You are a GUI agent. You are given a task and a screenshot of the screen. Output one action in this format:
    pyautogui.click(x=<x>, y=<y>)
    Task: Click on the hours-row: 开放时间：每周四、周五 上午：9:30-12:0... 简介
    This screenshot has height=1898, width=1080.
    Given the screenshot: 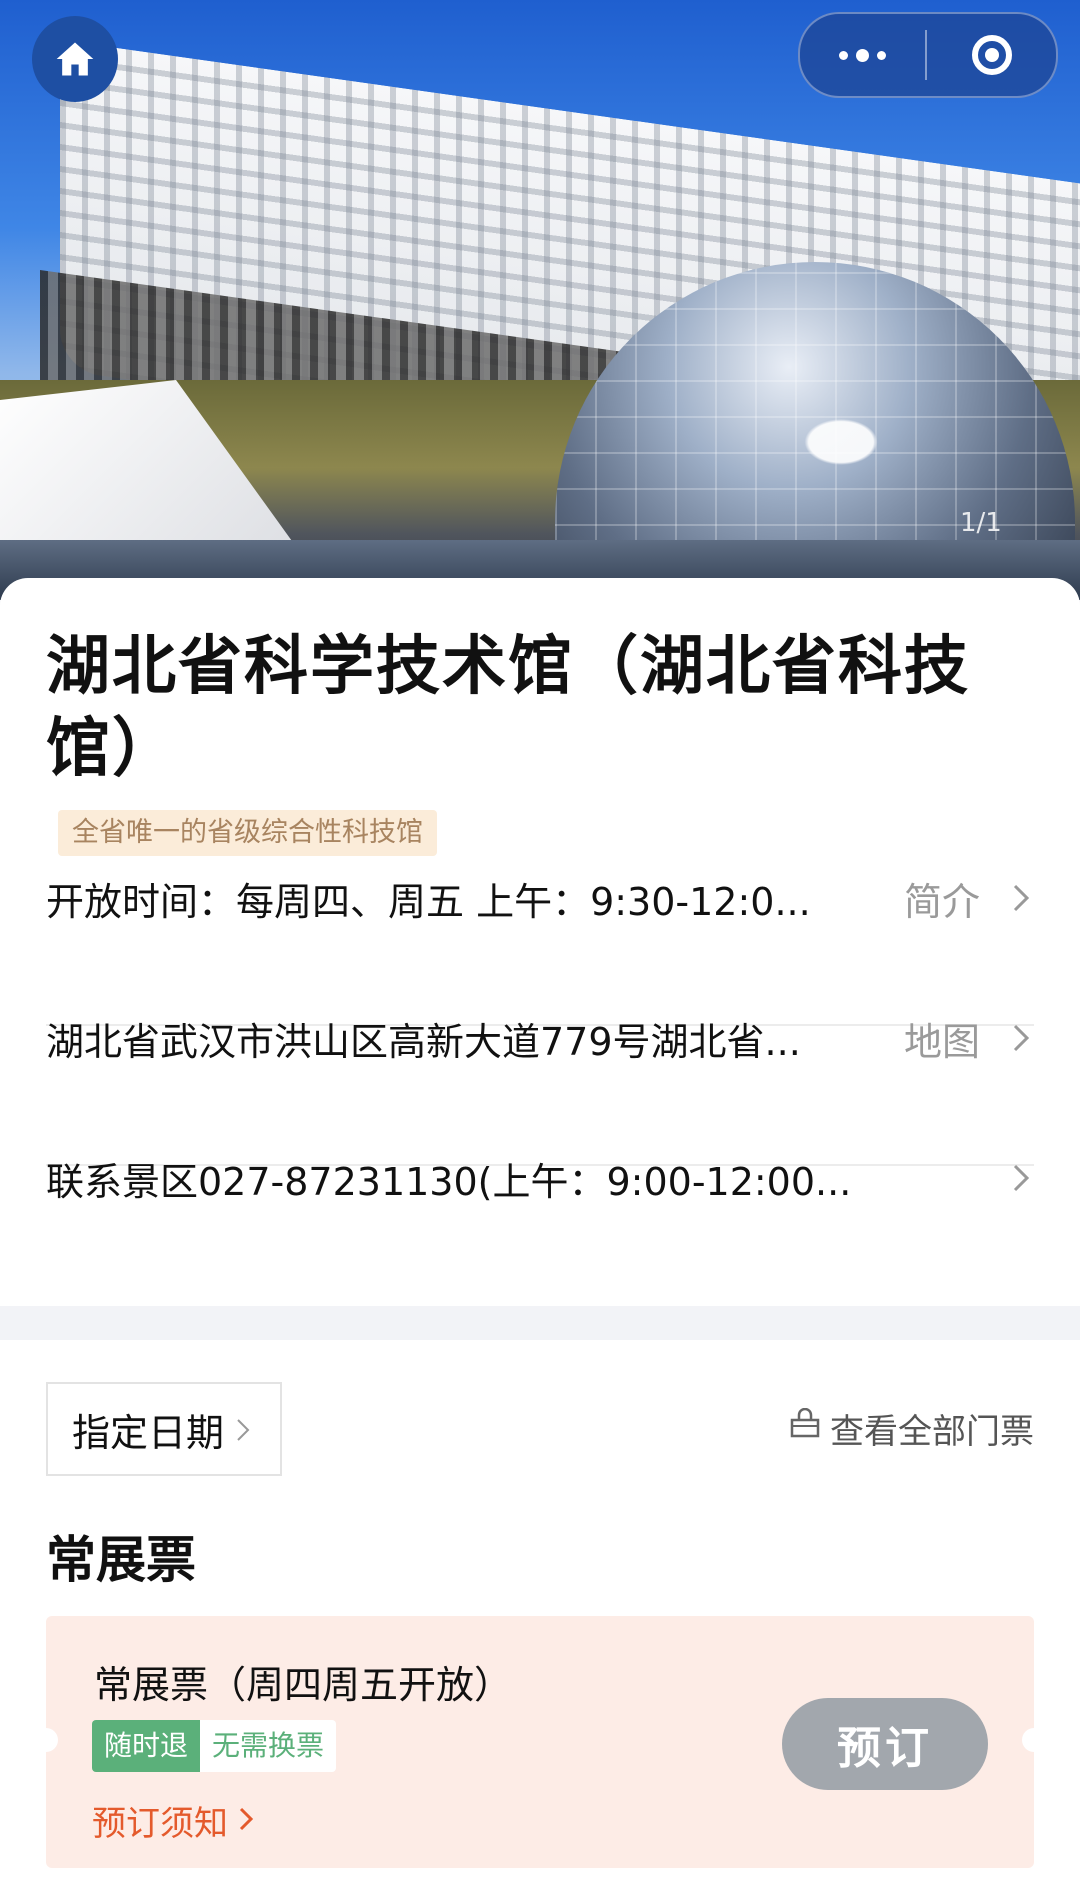 What is the action you would take?
    pyautogui.click(x=540, y=898)
    